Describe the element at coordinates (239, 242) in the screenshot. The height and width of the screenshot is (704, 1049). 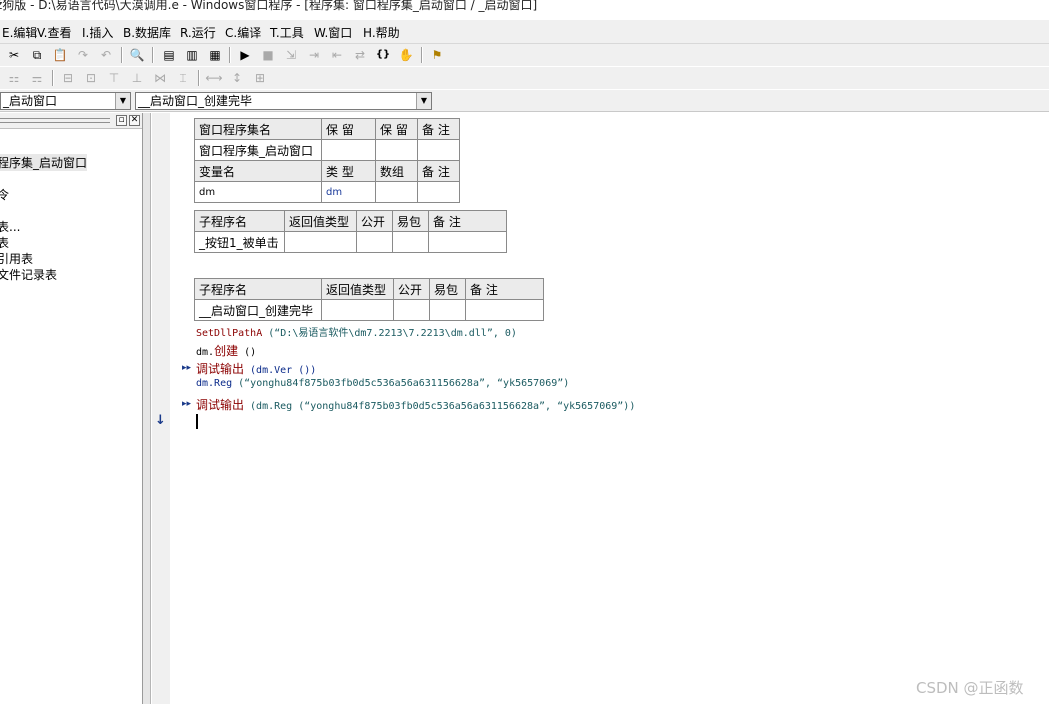
I see `table-cell: _按钮1_被单击` at that location.